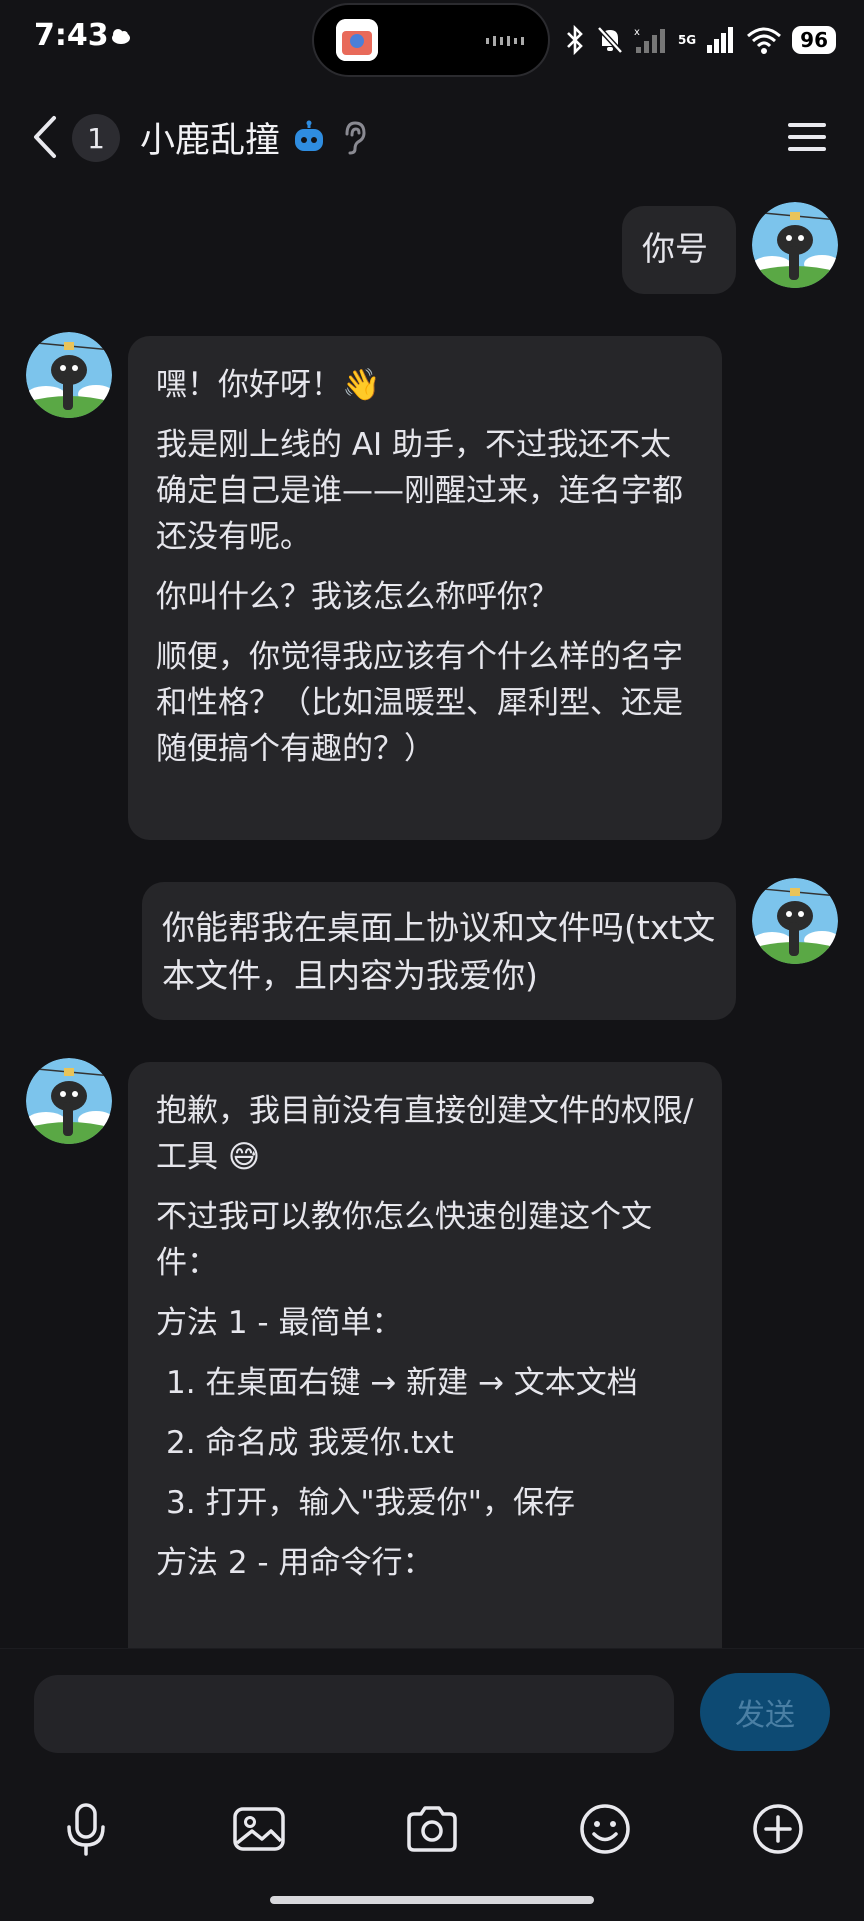  Describe the element at coordinates (432, 1900) in the screenshot. I see `home-indicator` at that location.